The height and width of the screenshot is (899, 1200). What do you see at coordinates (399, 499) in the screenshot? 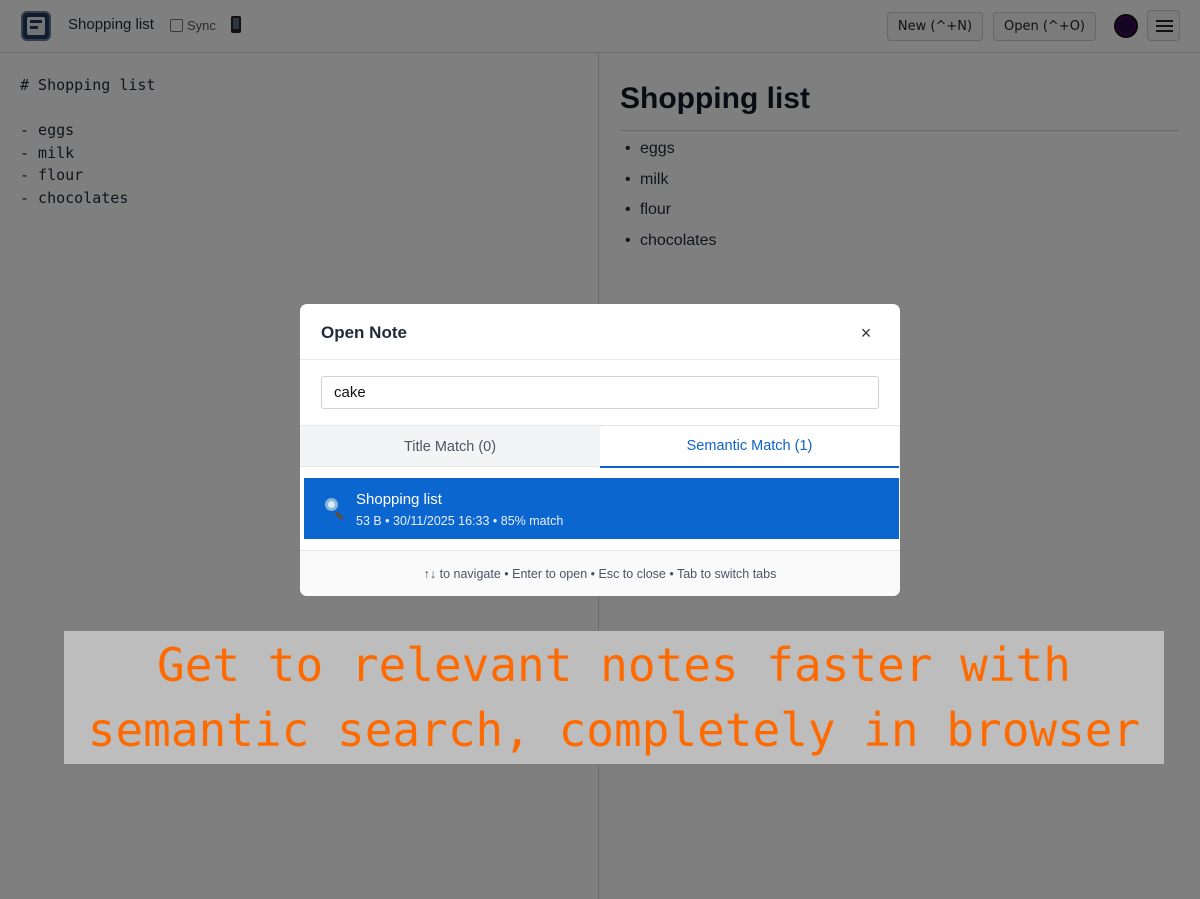
I see `result-title: Shopping list` at bounding box center [399, 499].